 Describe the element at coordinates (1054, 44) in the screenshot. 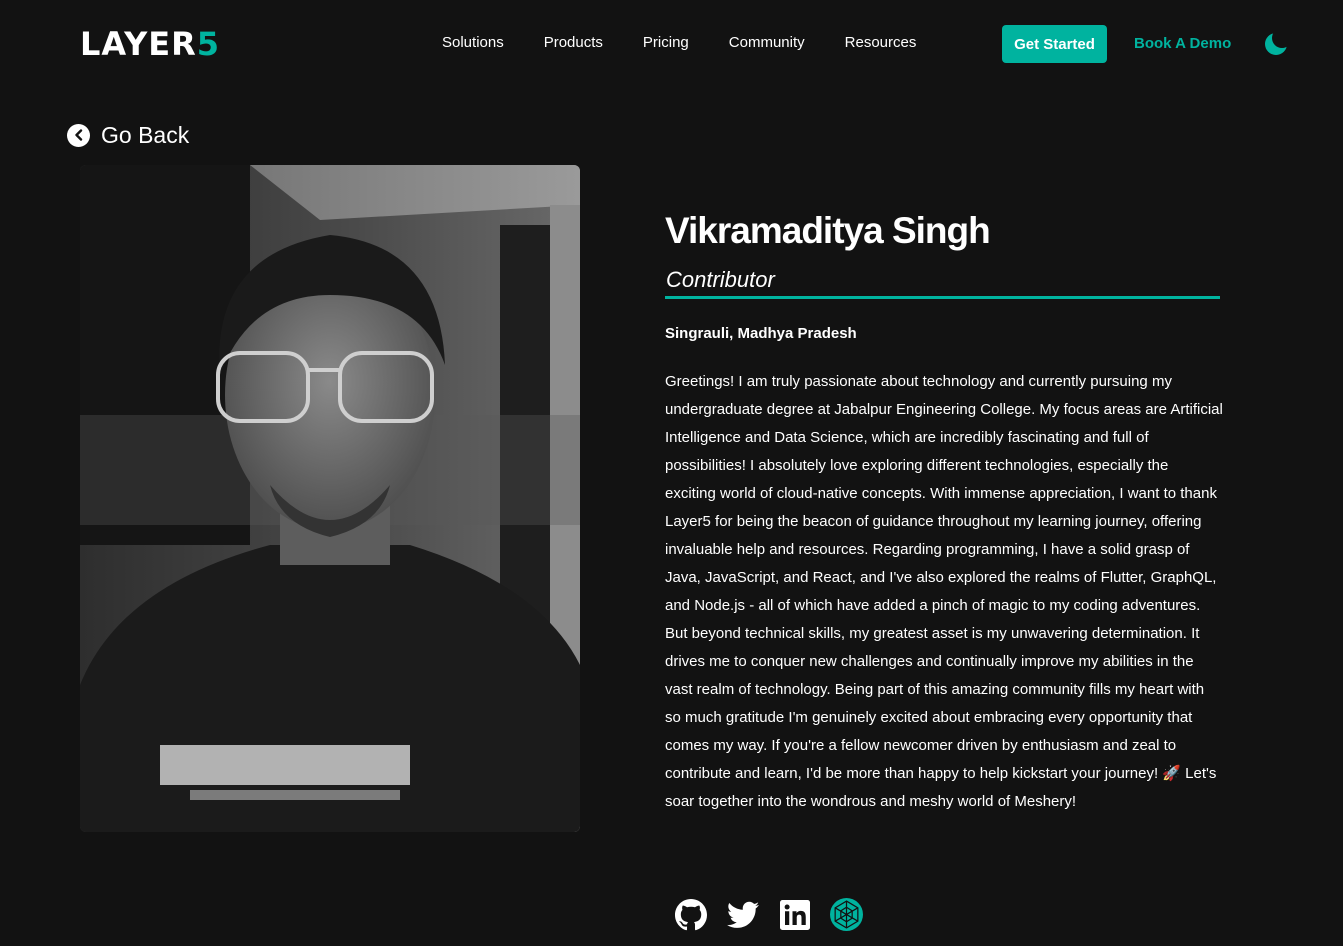

I see `get-started-button: Get Started` at that location.